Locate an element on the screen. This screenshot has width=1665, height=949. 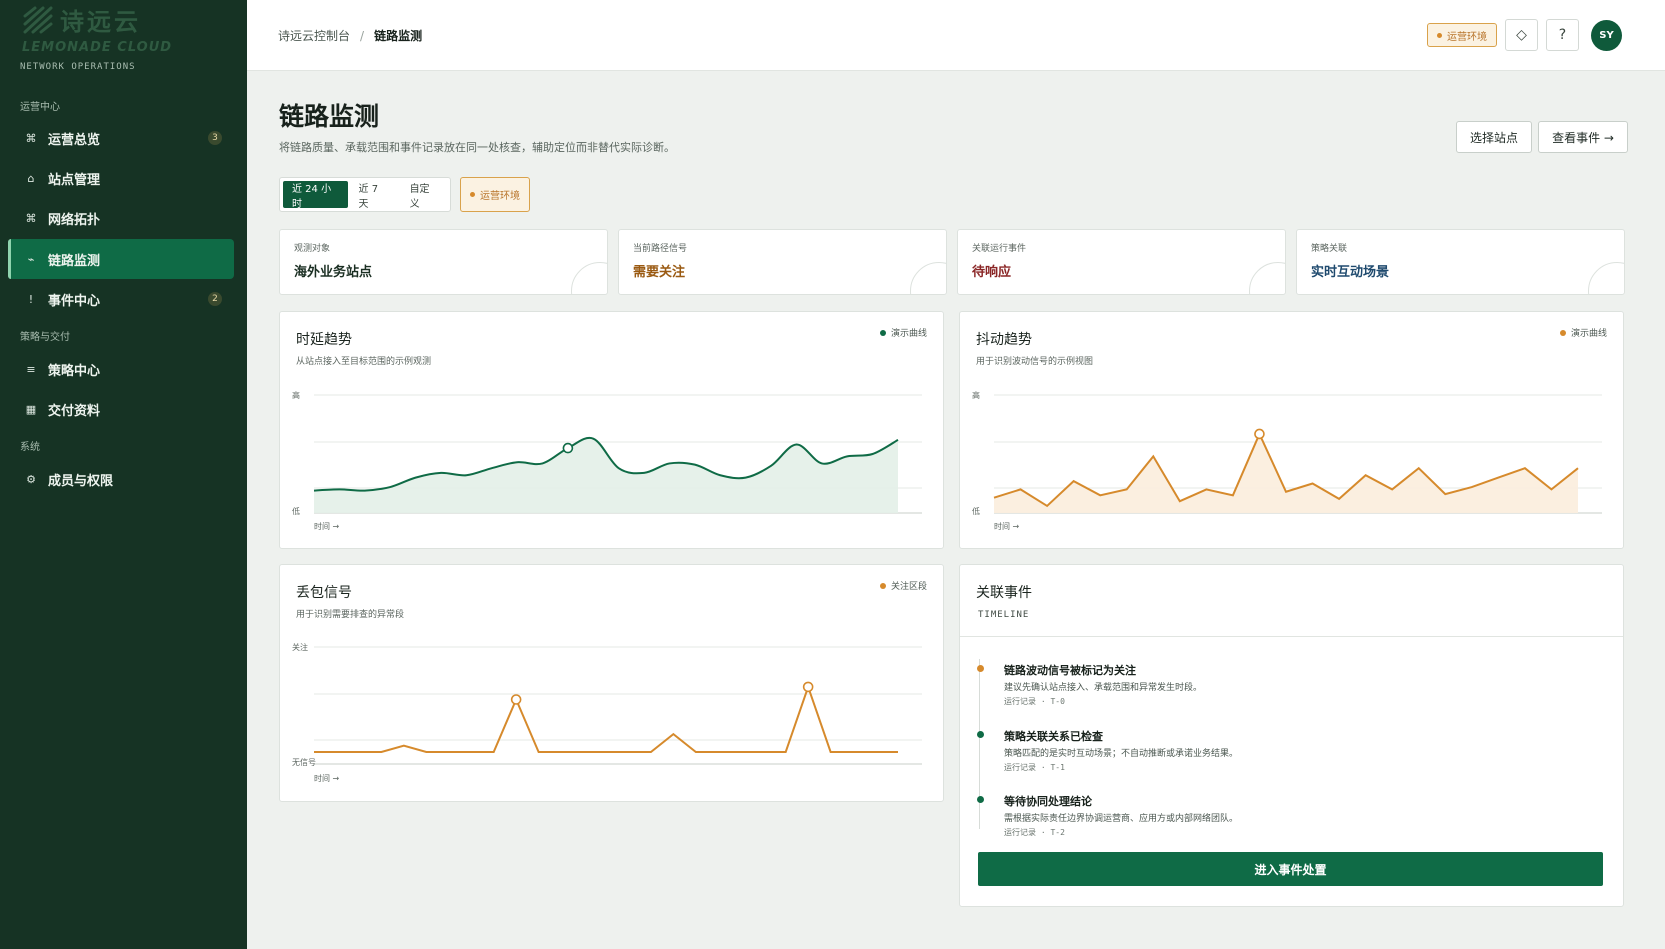
env-tag-label: 运营环境 is located at coordinates (500, 196).